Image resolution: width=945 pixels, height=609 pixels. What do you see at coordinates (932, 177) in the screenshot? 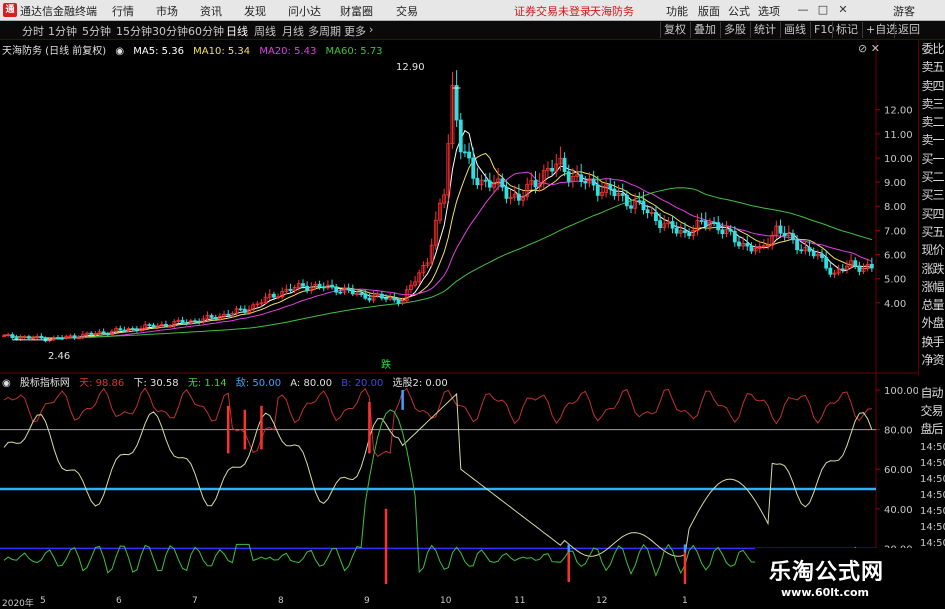
I see `side-item: 买二` at bounding box center [932, 177].